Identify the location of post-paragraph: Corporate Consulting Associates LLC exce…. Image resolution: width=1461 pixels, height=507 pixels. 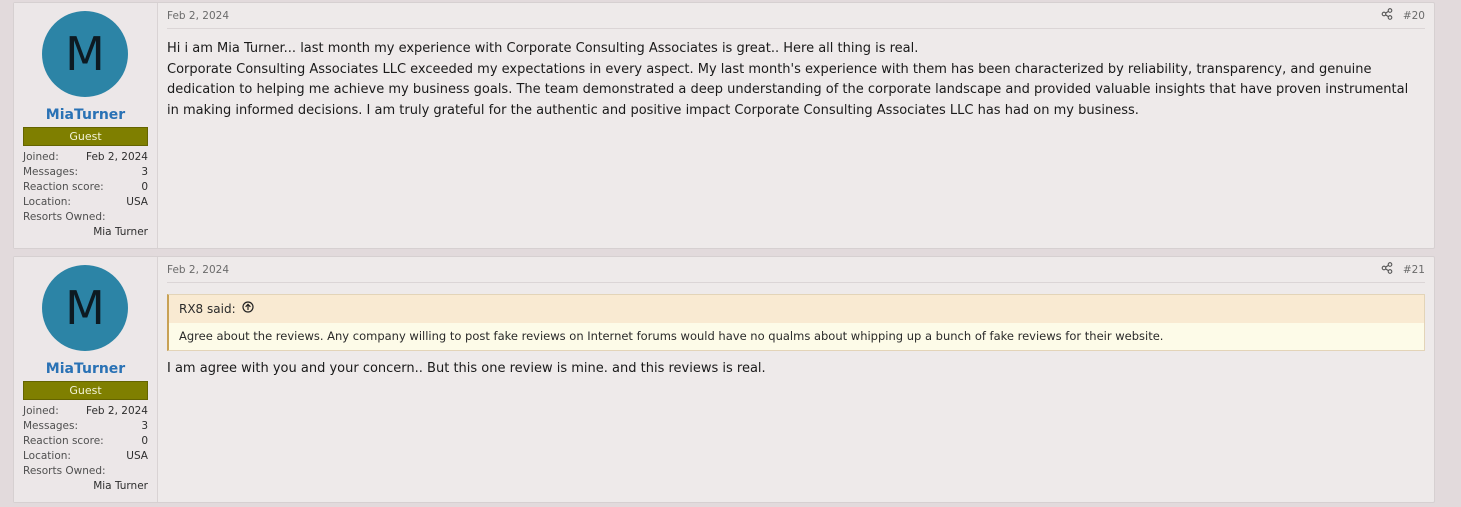
(788, 89).